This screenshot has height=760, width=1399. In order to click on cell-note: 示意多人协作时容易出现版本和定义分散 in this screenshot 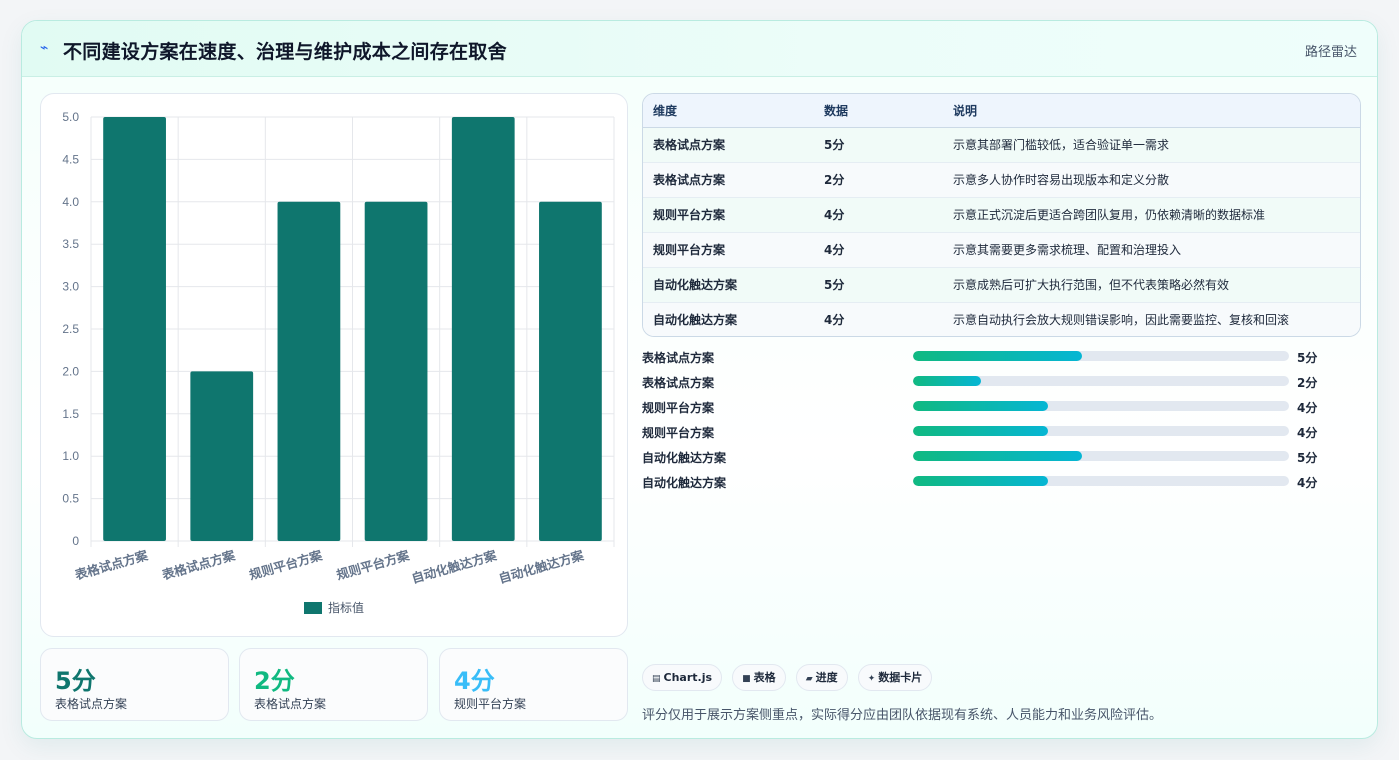, I will do `click(1151, 179)`.